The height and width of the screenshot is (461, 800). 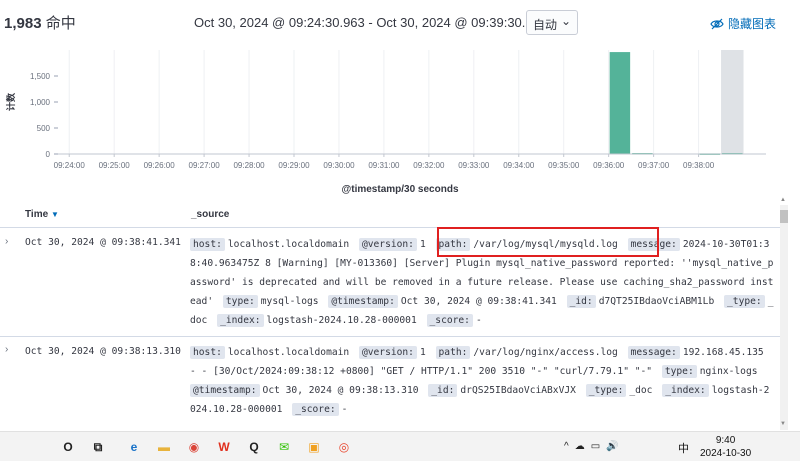 I want to click on x-tick-label: 09:32:00, so click(x=429, y=165).